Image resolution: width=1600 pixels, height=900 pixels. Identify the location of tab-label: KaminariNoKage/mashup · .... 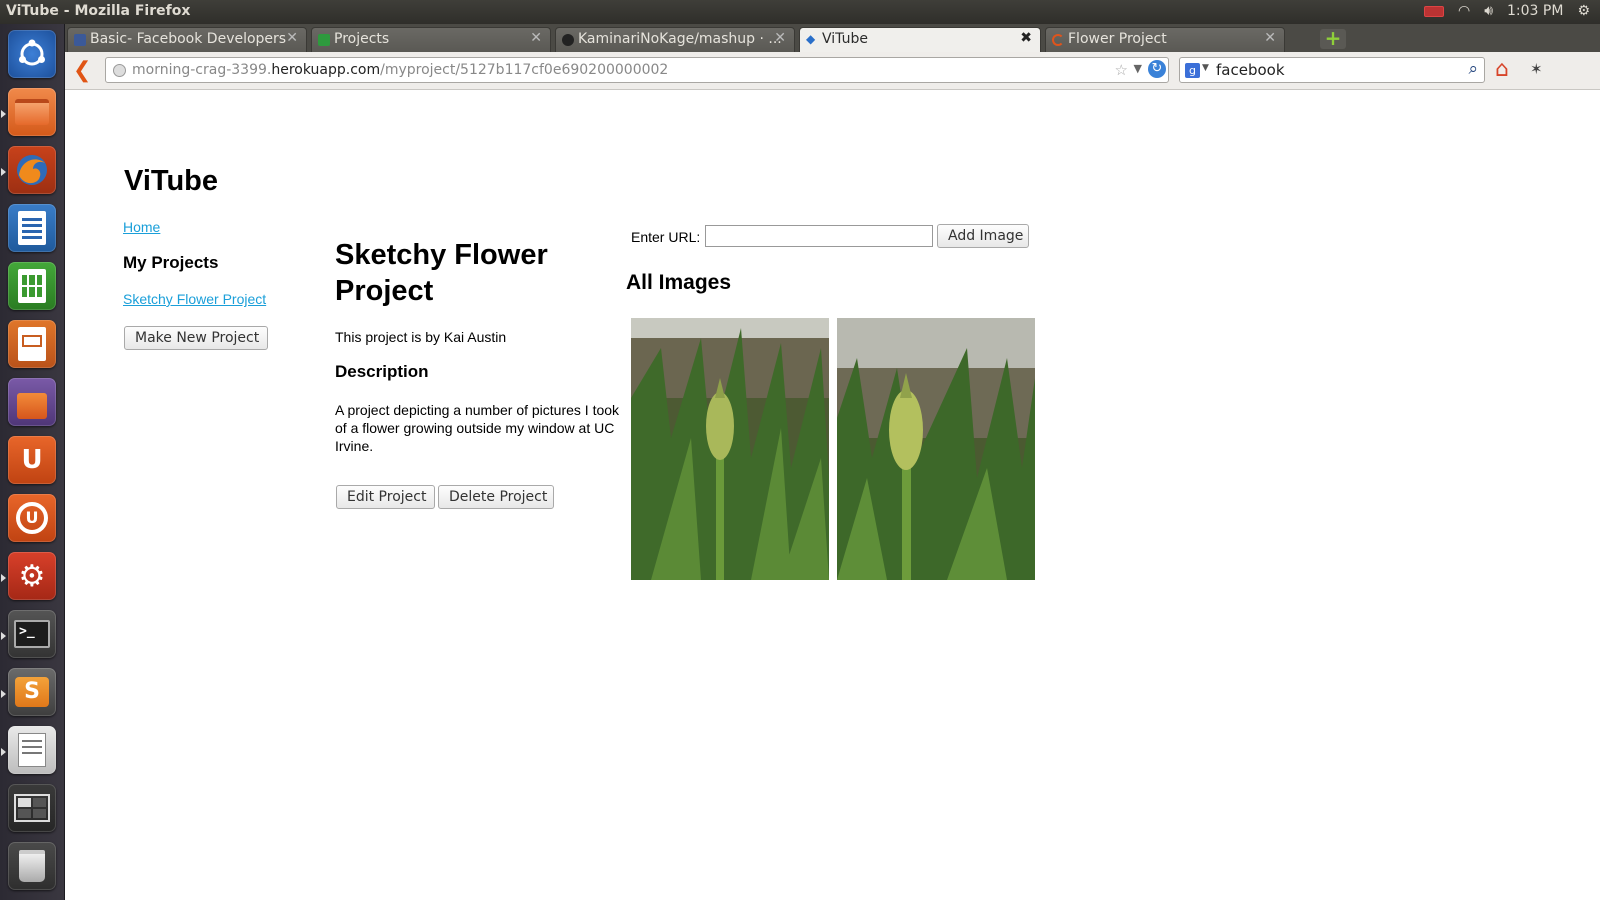
(680, 39).